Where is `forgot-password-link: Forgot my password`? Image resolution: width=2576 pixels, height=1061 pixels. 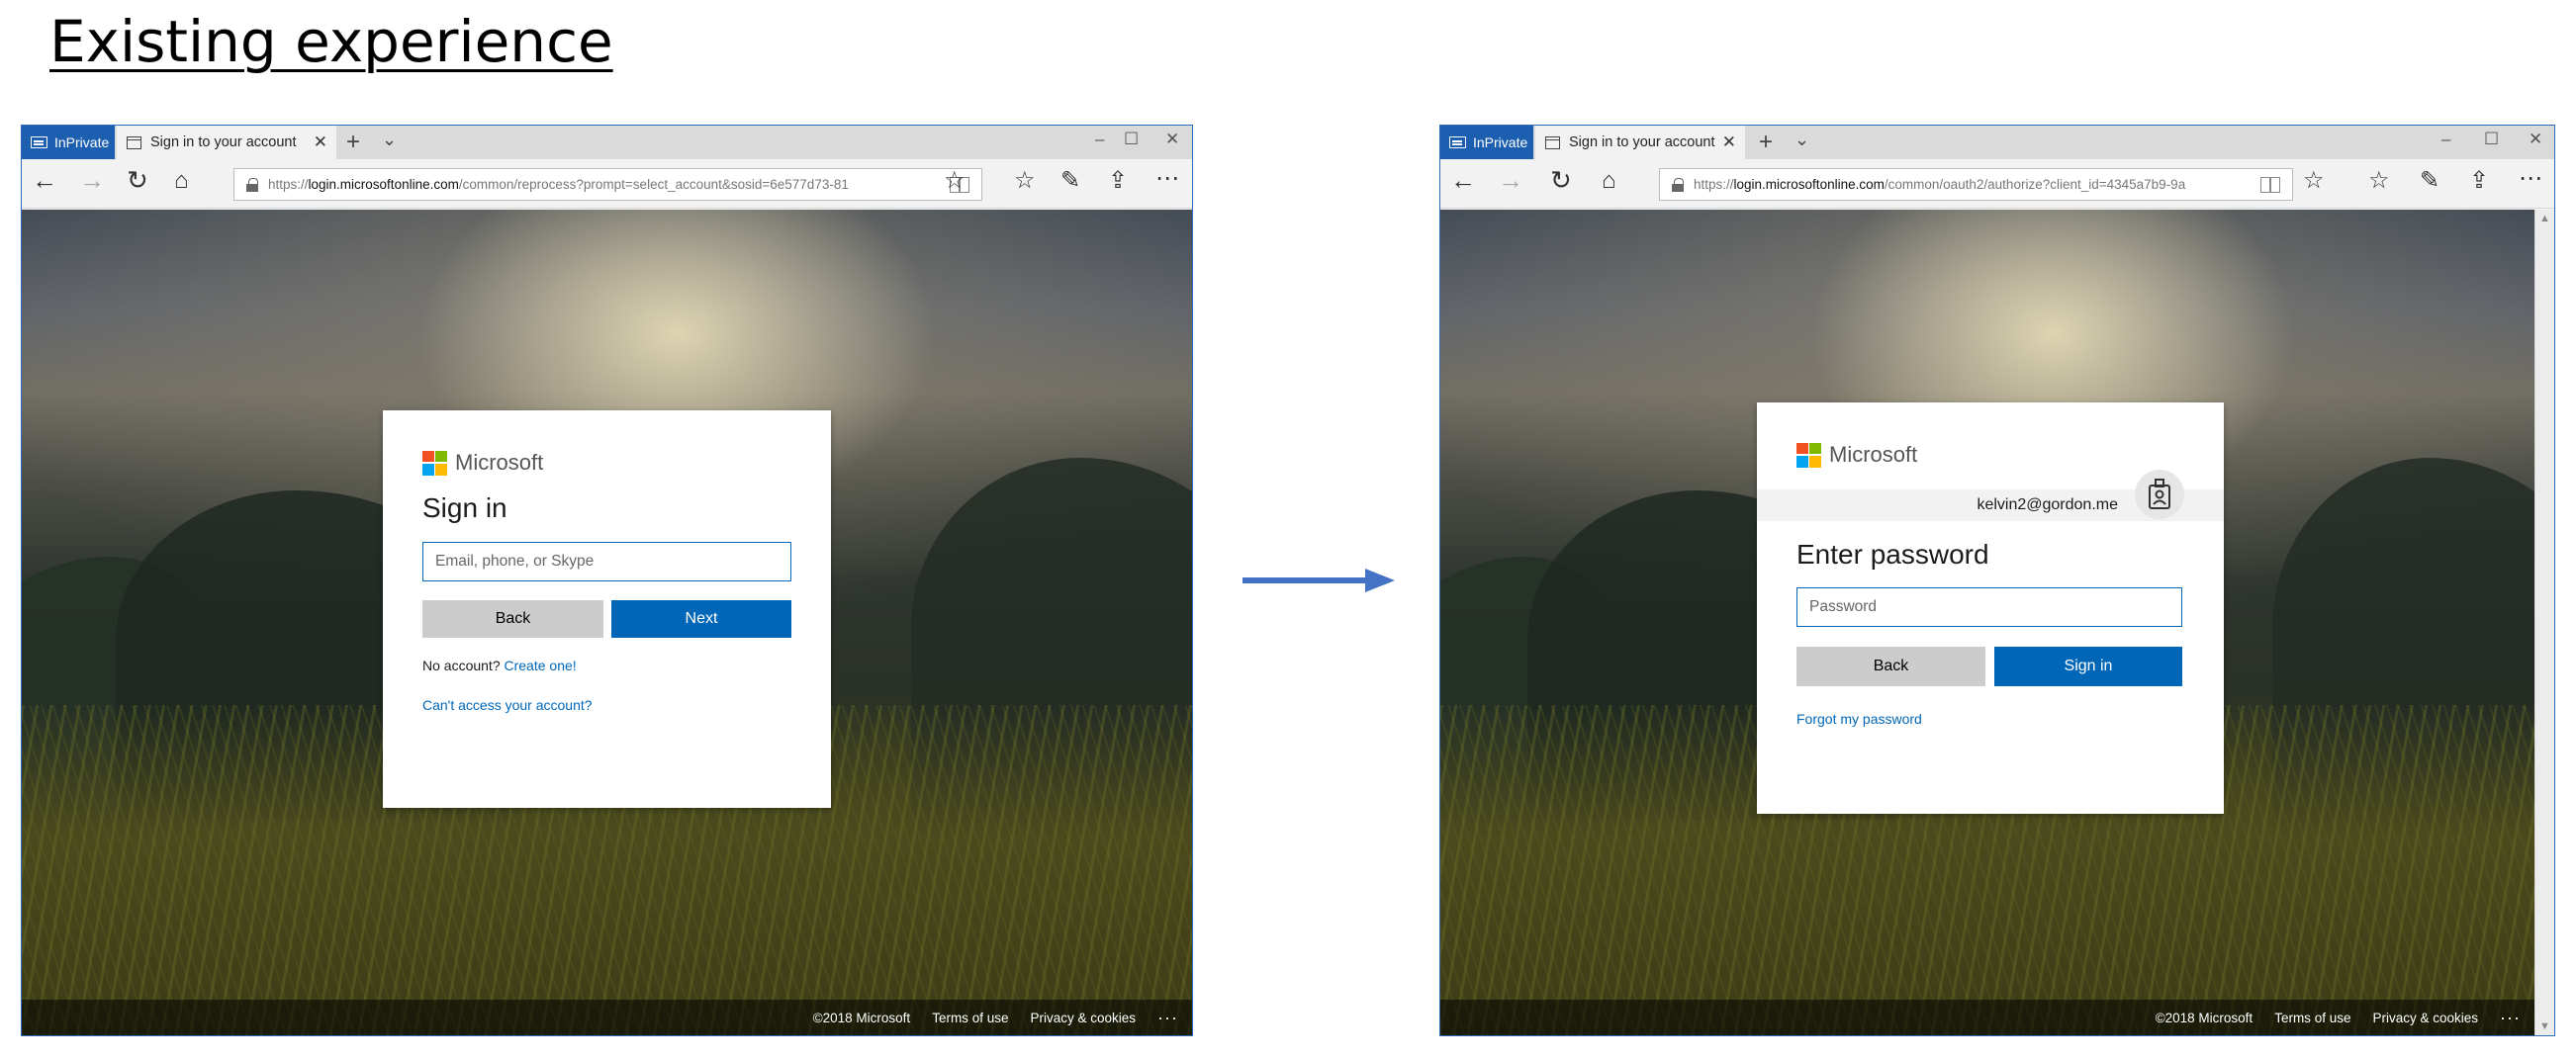 forgot-password-link: Forgot my password is located at coordinates (1859, 719).